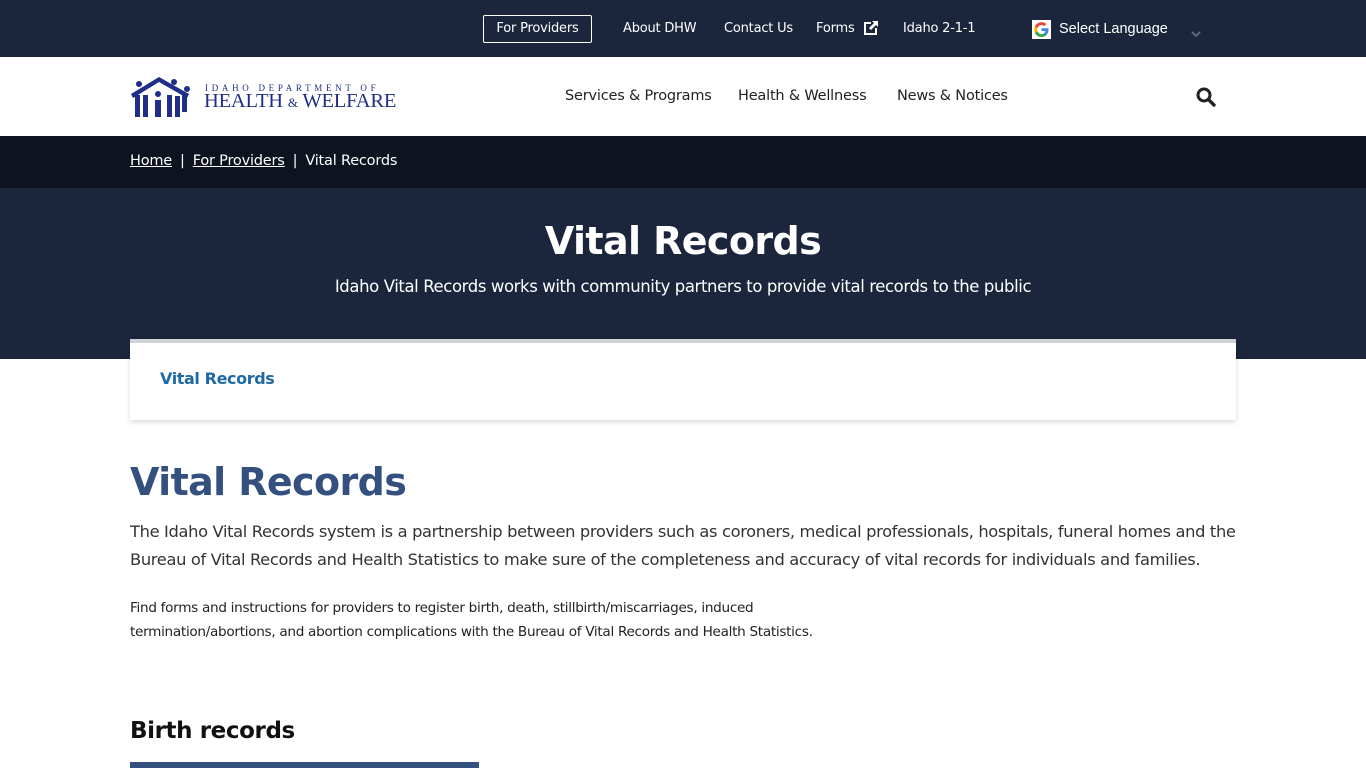 This screenshot has width=1366, height=768. Describe the element at coordinates (660, 28) in the screenshot. I see `about-dhw-link: About DHW` at that location.